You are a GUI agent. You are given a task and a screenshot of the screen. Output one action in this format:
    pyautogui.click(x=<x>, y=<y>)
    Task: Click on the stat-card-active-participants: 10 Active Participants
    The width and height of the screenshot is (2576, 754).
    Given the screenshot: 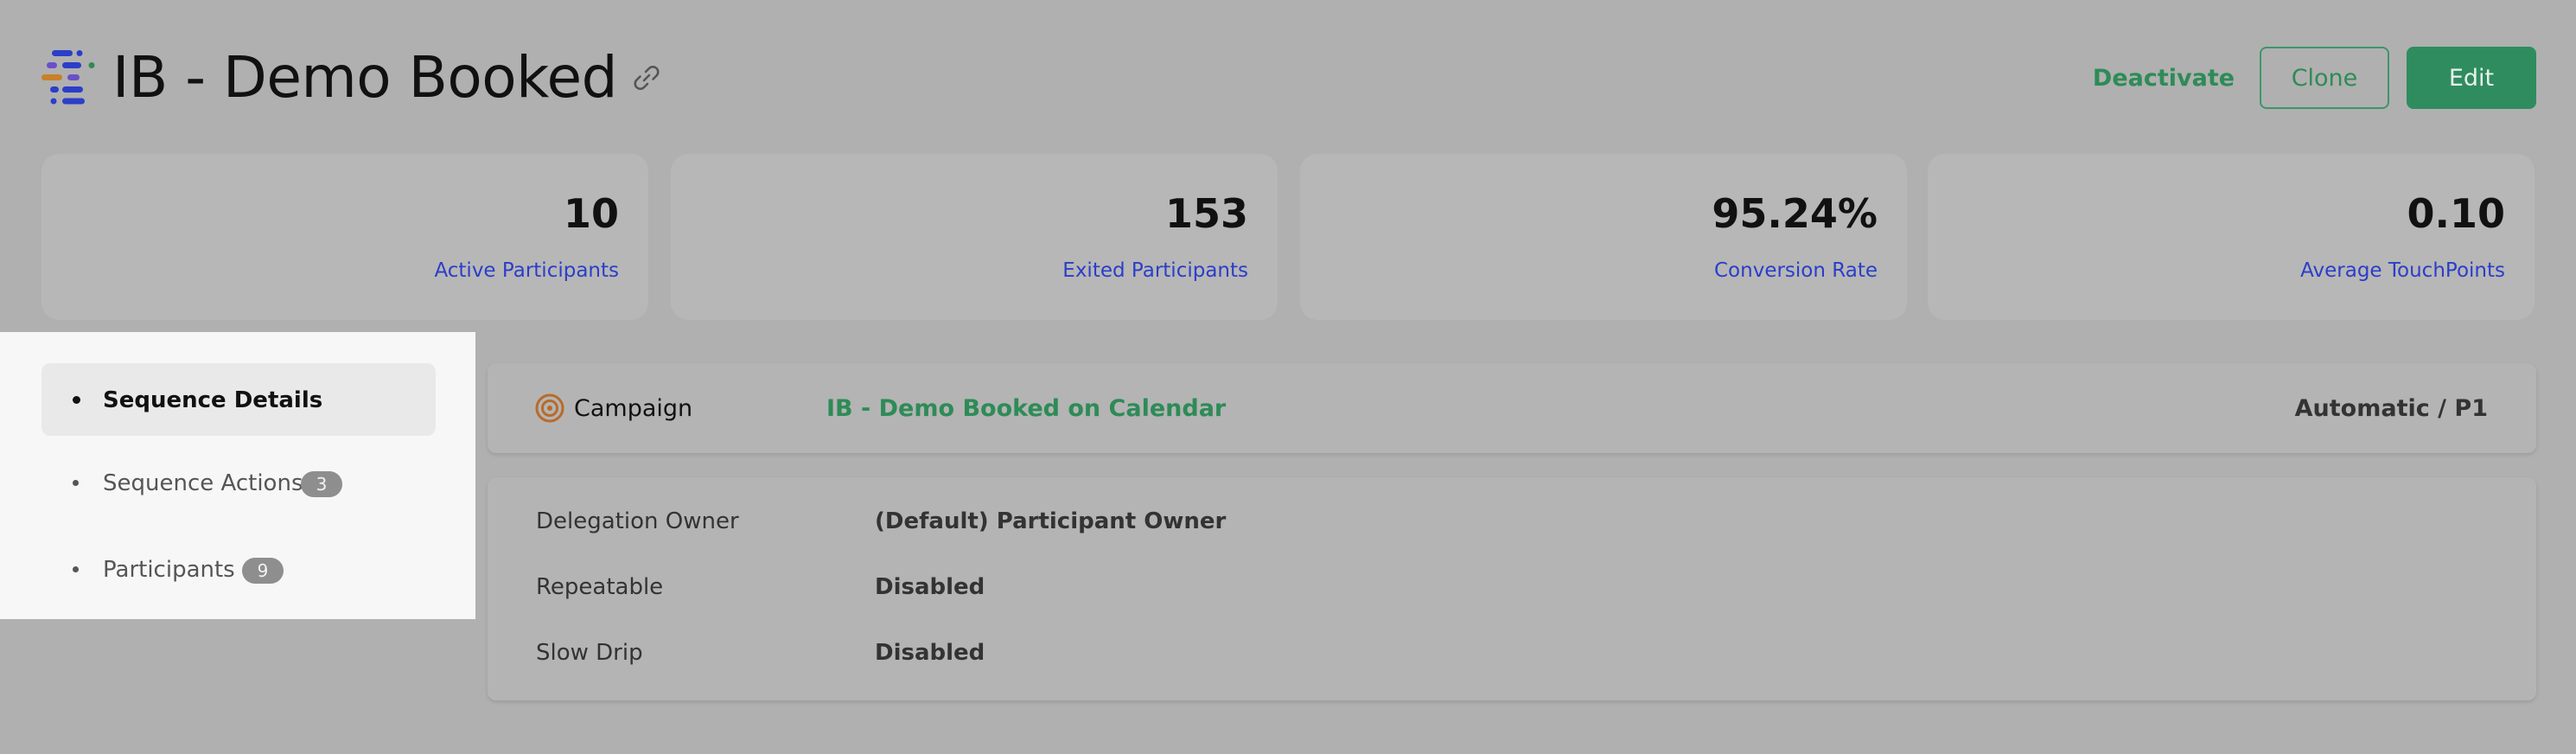 What is the action you would take?
    pyautogui.click(x=344, y=237)
    